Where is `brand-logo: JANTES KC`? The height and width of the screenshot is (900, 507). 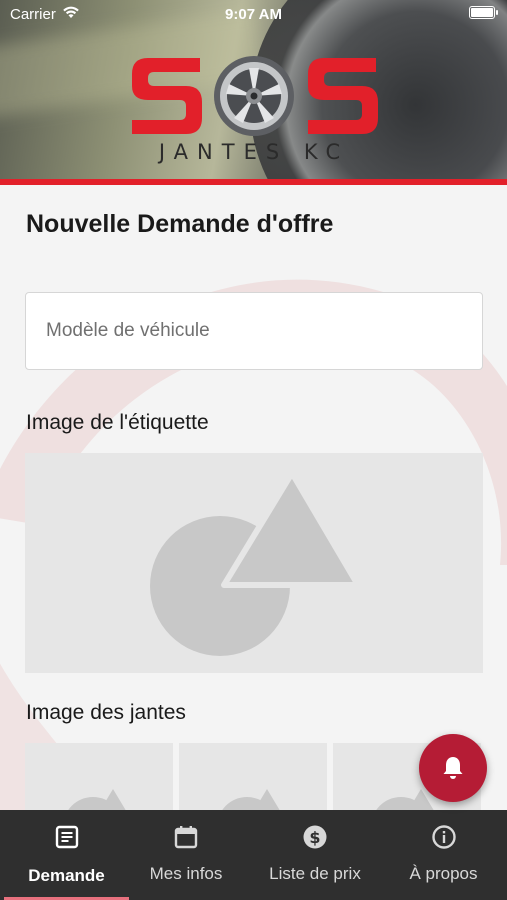
brand-logo: JANTES KC is located at coordinates (254, 108).